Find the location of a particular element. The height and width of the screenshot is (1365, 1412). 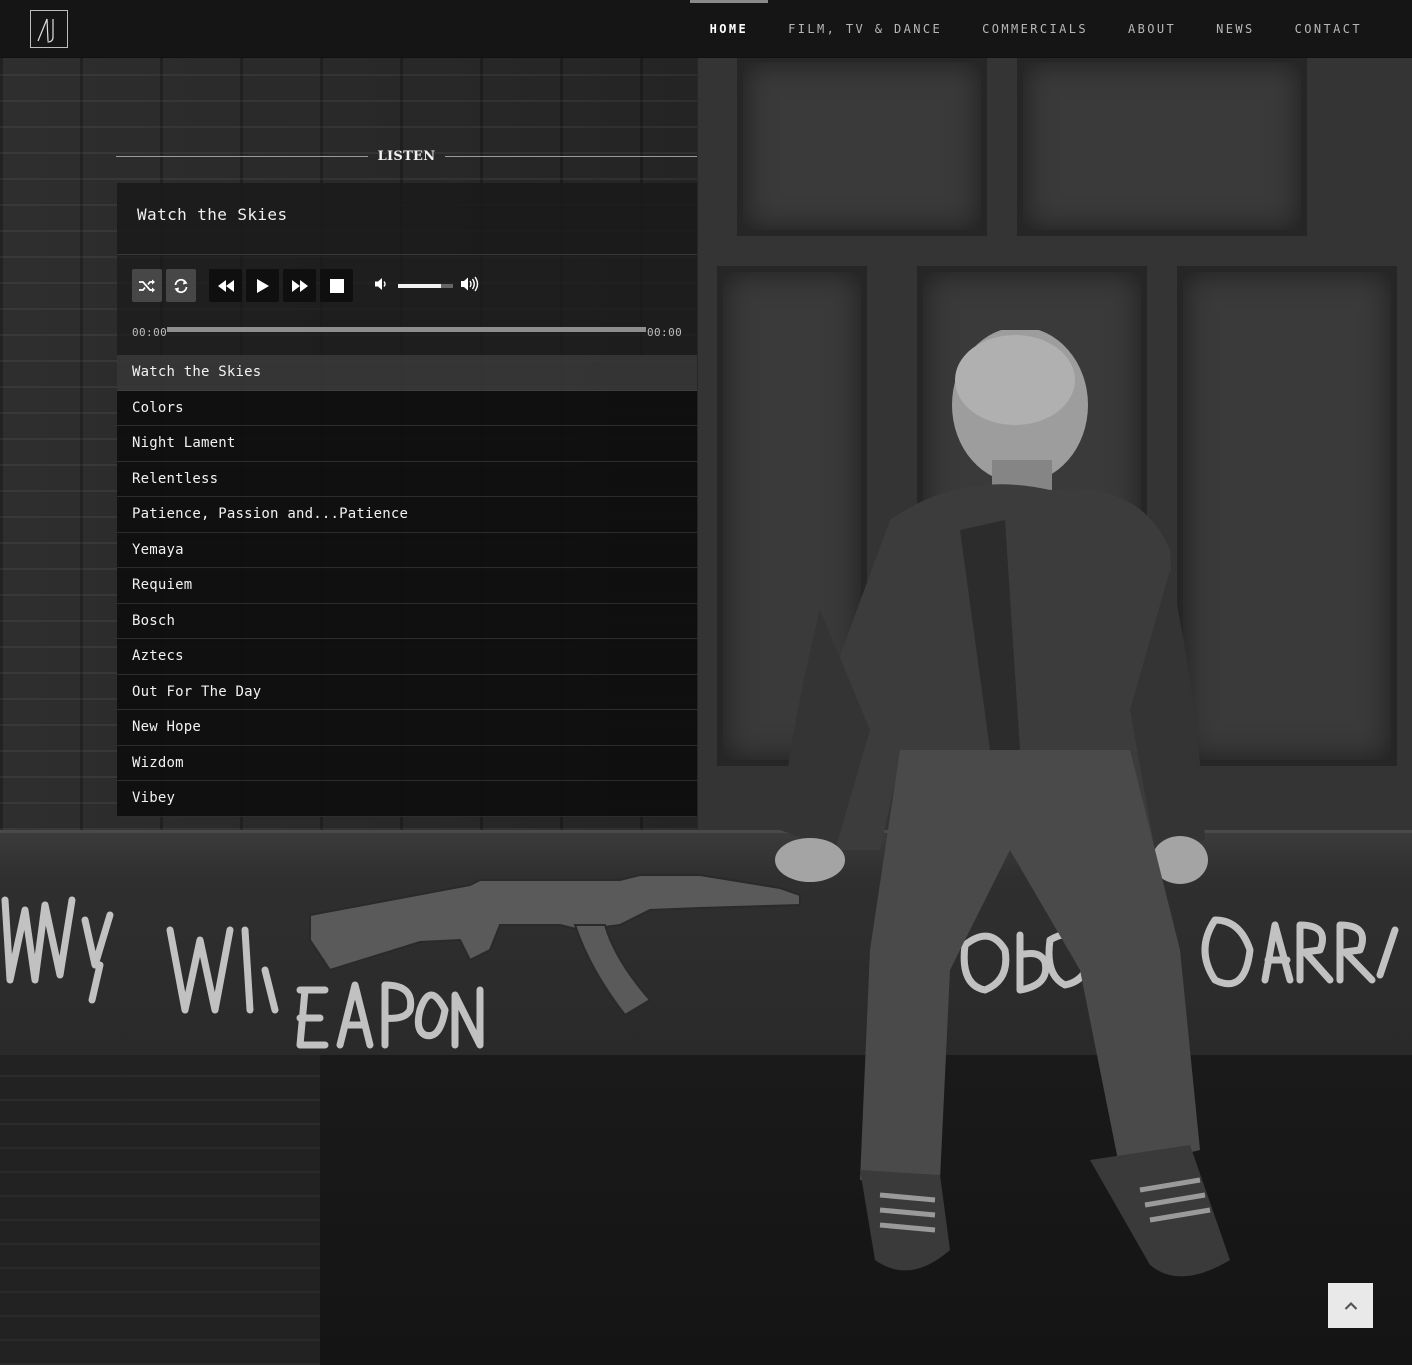

playlist-item: Out For The Day is located at coordinates (407, 692).